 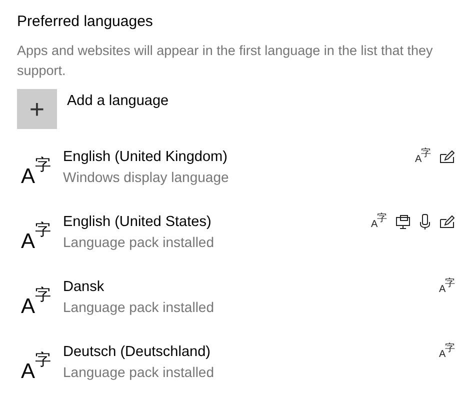 I want to click on section-heading: Preferred languages, so click(x=85, y=22).